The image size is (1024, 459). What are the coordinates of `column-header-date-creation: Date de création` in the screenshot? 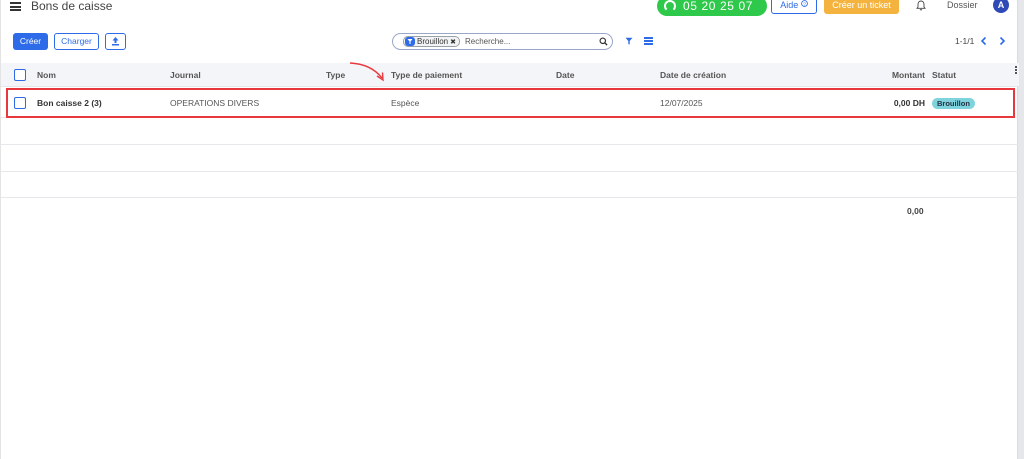 It's located at (693, 75).